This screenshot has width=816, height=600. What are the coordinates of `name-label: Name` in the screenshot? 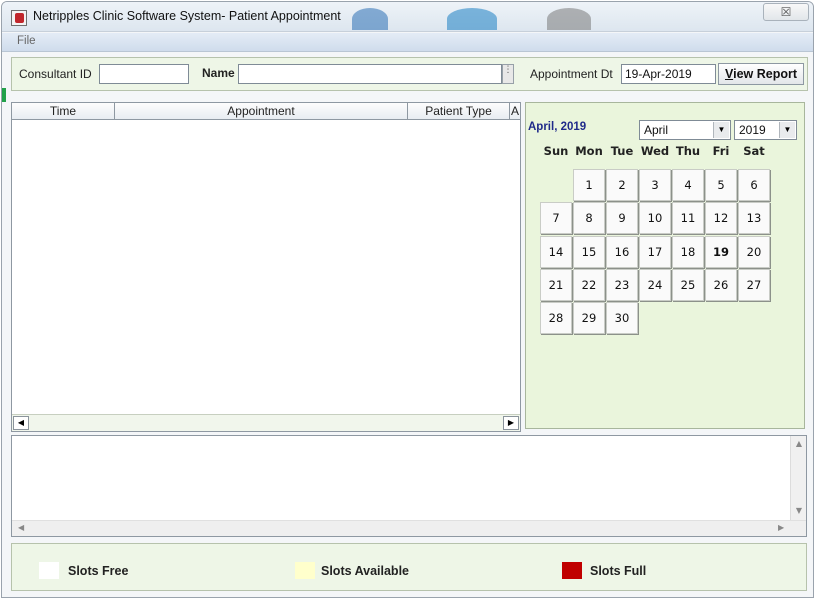 It's located at (218, 73).